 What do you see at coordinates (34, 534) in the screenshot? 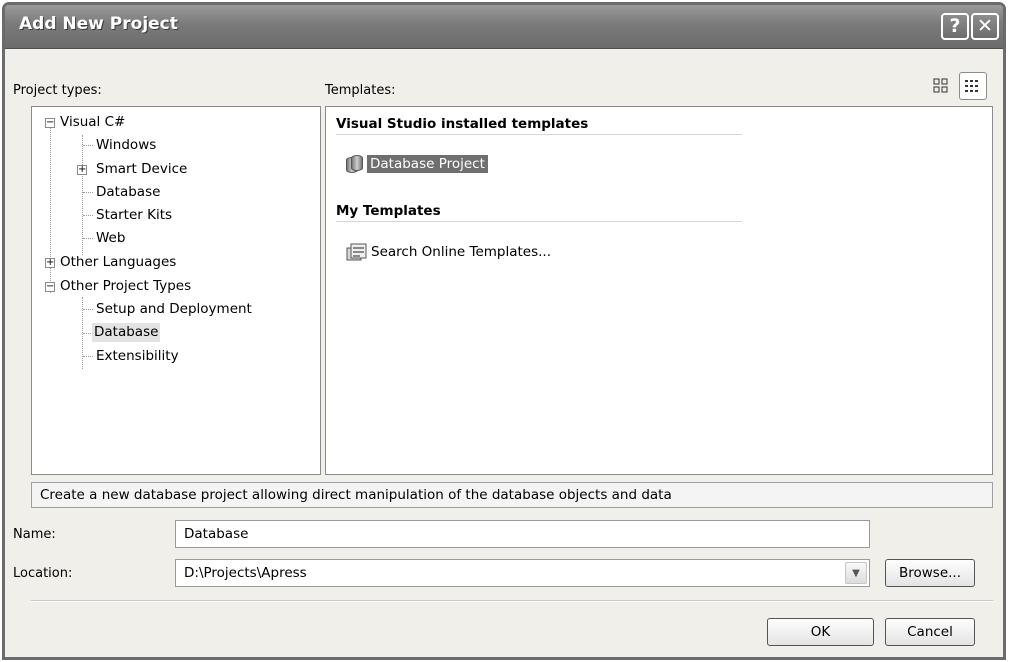
I see `name-label: Name:` at bounding box center [34, 534].